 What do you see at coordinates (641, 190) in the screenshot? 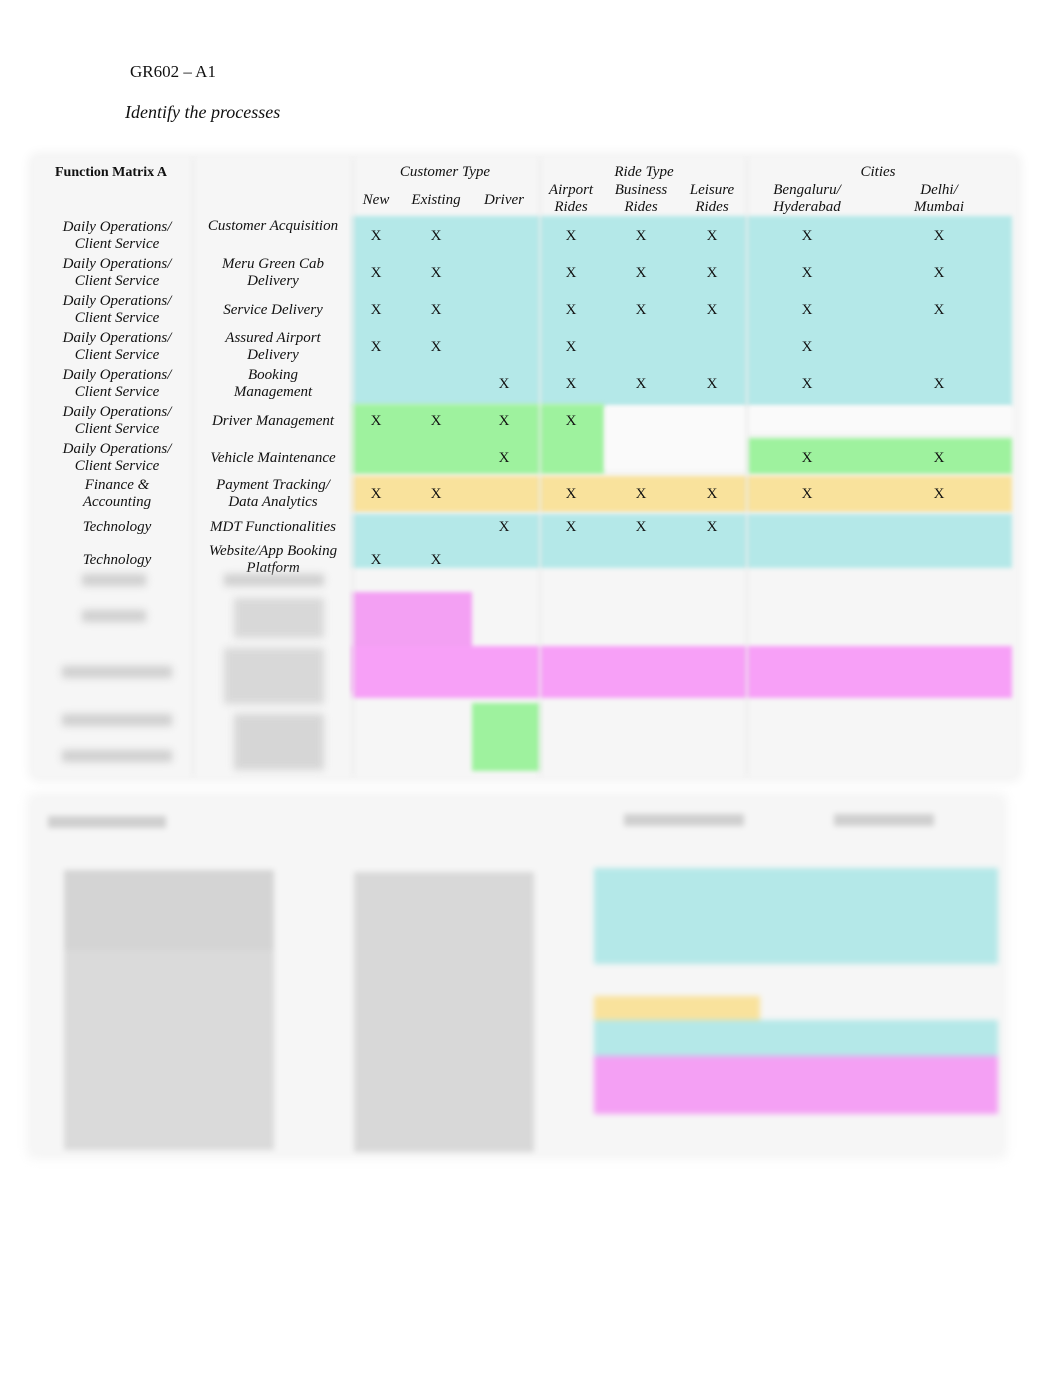
I see `col-header-business-line1: Business` at bounding box center [641, 190].